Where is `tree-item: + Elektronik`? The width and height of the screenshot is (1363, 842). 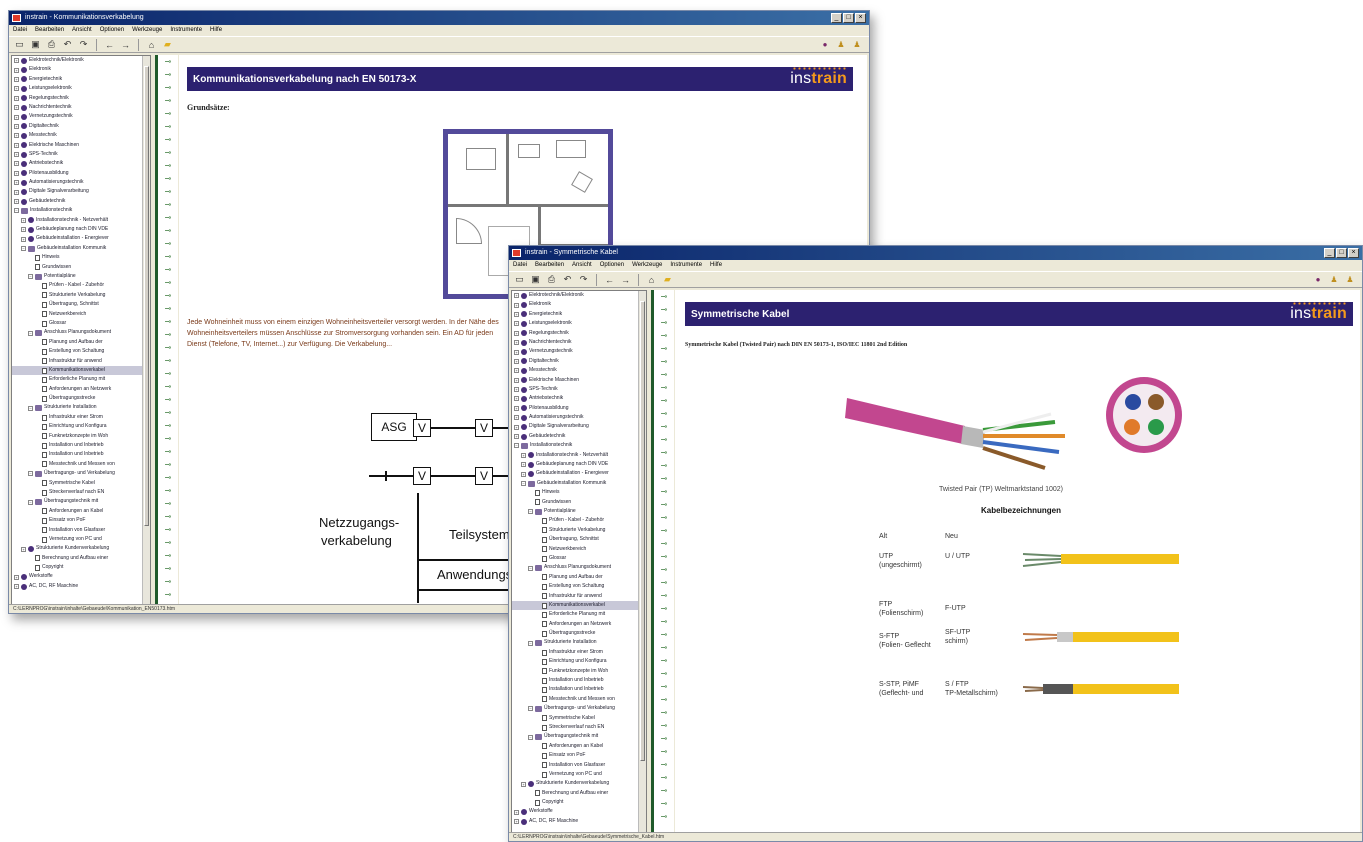
tree-item: + Elektronik is located at coordinates (81, 69).